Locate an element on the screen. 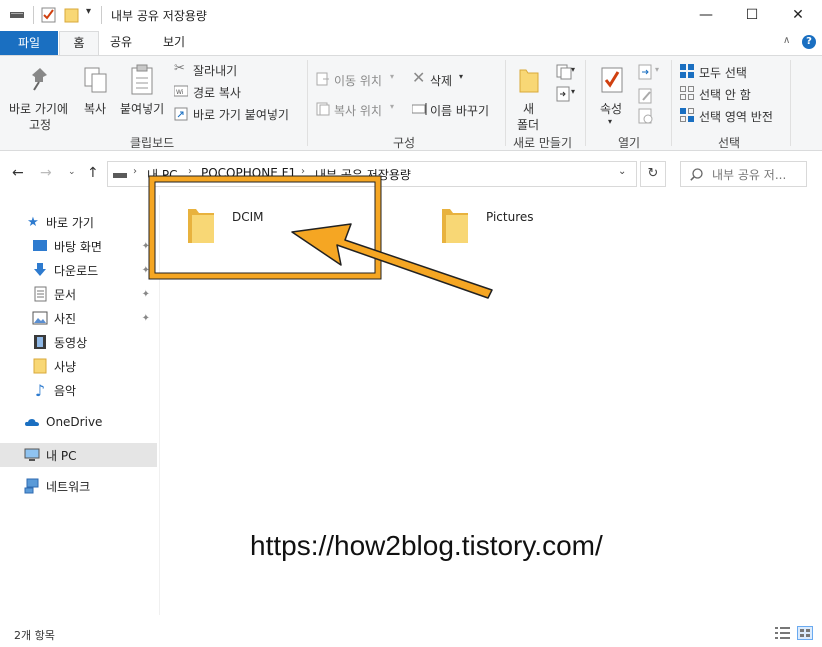 This screenshot has width=822, height=647. new-item-button: ▾ is located at coordinates (568, 73).